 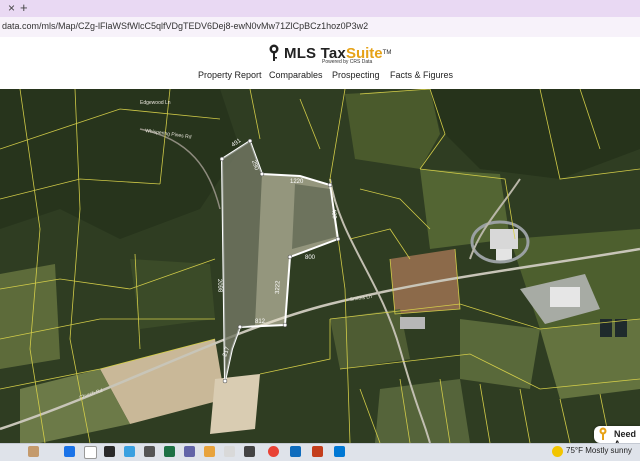 What do you see at coordinates (273, 451) in the screenshot?
I see `chrome-icon` at bounding box center [273, 451].